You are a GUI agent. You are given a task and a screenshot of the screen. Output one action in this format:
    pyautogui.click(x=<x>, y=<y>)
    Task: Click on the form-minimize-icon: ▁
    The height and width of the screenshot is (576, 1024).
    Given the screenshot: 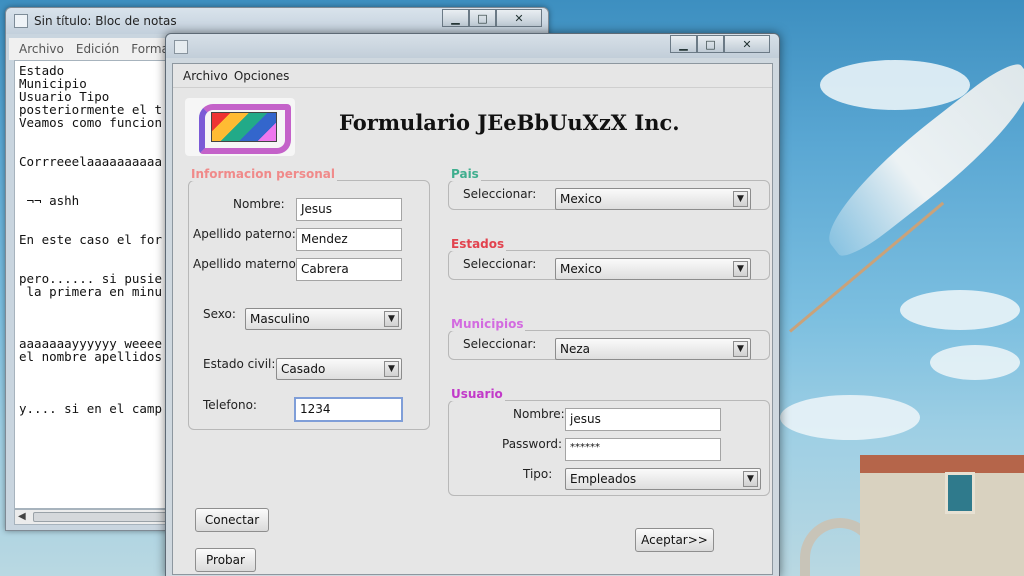 What is the action you would take?
    pyautogui.click(x=683, y=44)
    